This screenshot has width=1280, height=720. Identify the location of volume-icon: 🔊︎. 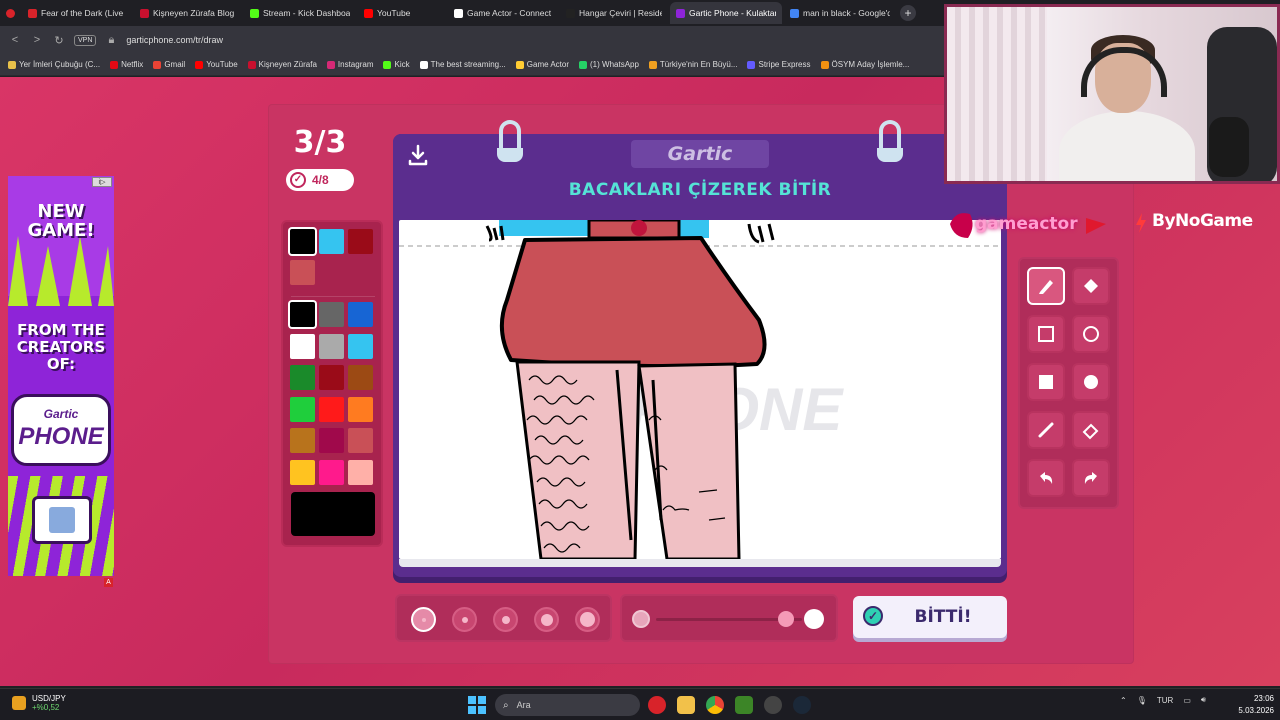
(1203, 700).